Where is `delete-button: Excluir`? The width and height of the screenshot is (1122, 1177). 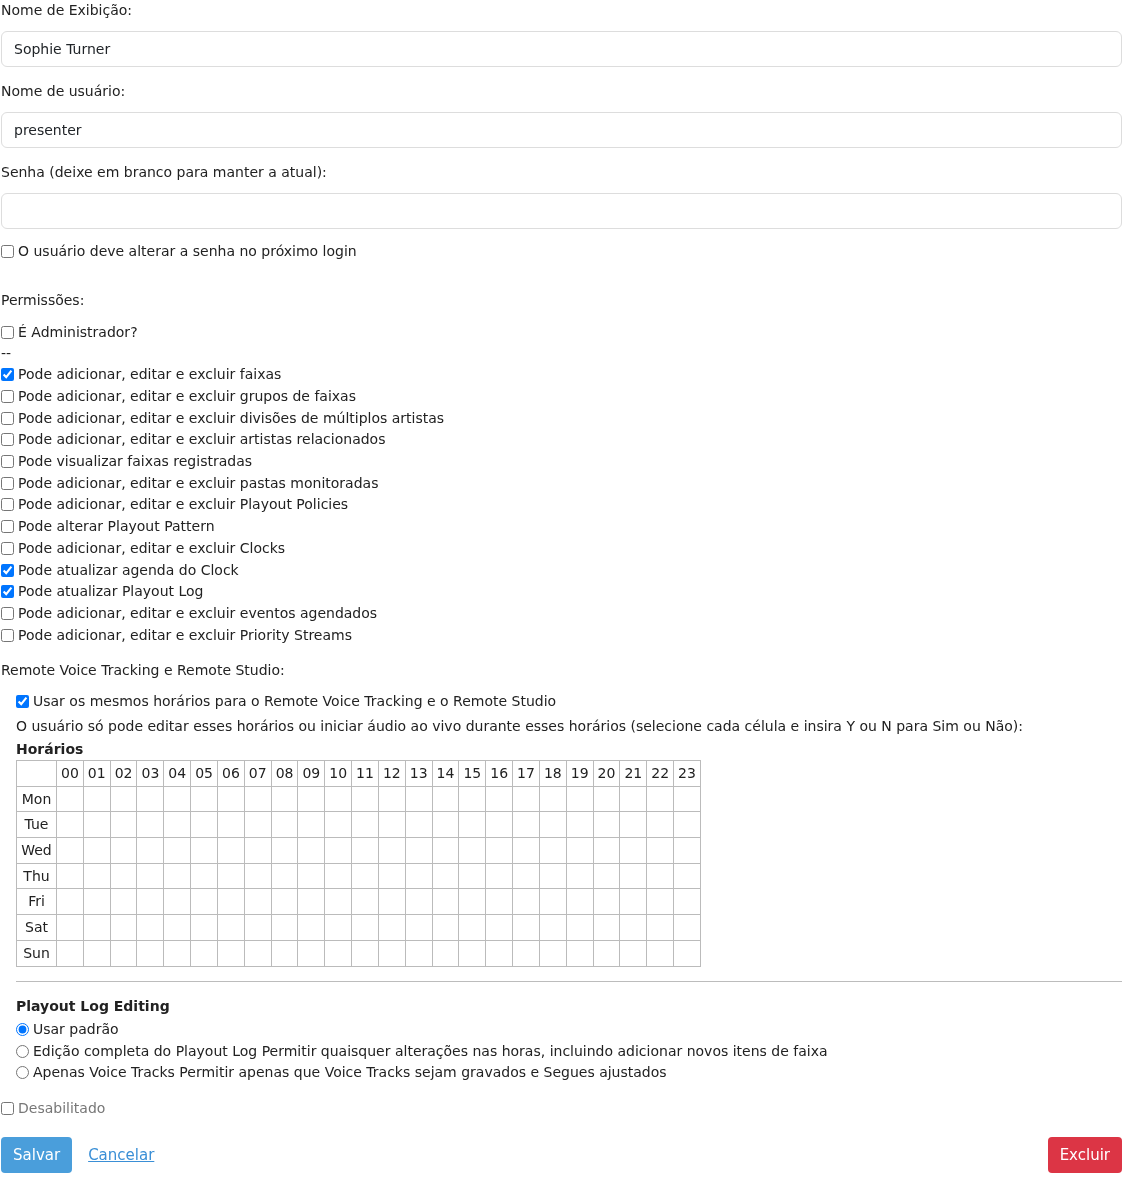 delete-button: Excluir is located at coordinates (1084, 1155).